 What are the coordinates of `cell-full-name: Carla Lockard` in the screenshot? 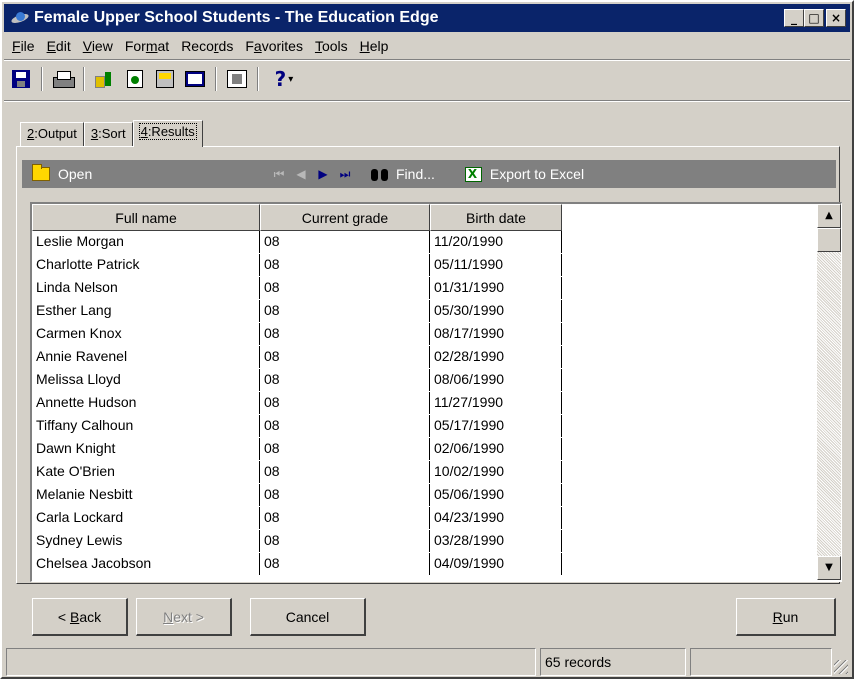 It's located at (146, 518).